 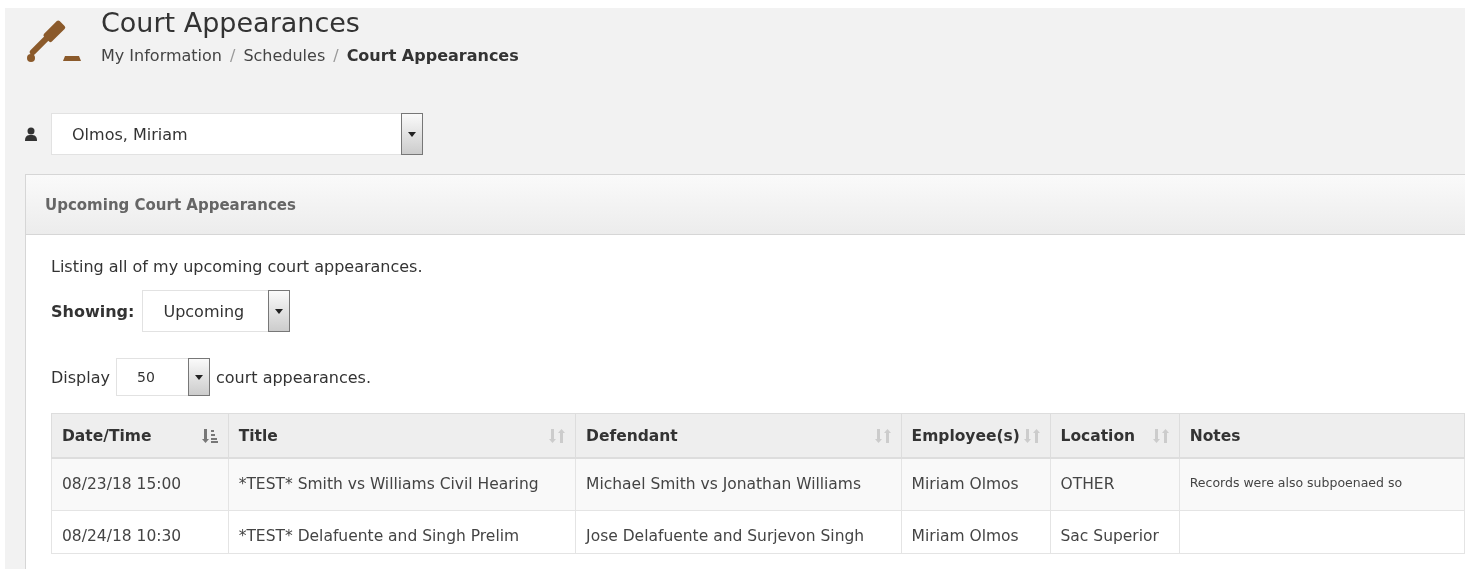 What do you see at coordinates (237, 266) in the screenshot?
I see `description-text: Listing all of my upcoming court appearances.` at bounding box center [237, 266].